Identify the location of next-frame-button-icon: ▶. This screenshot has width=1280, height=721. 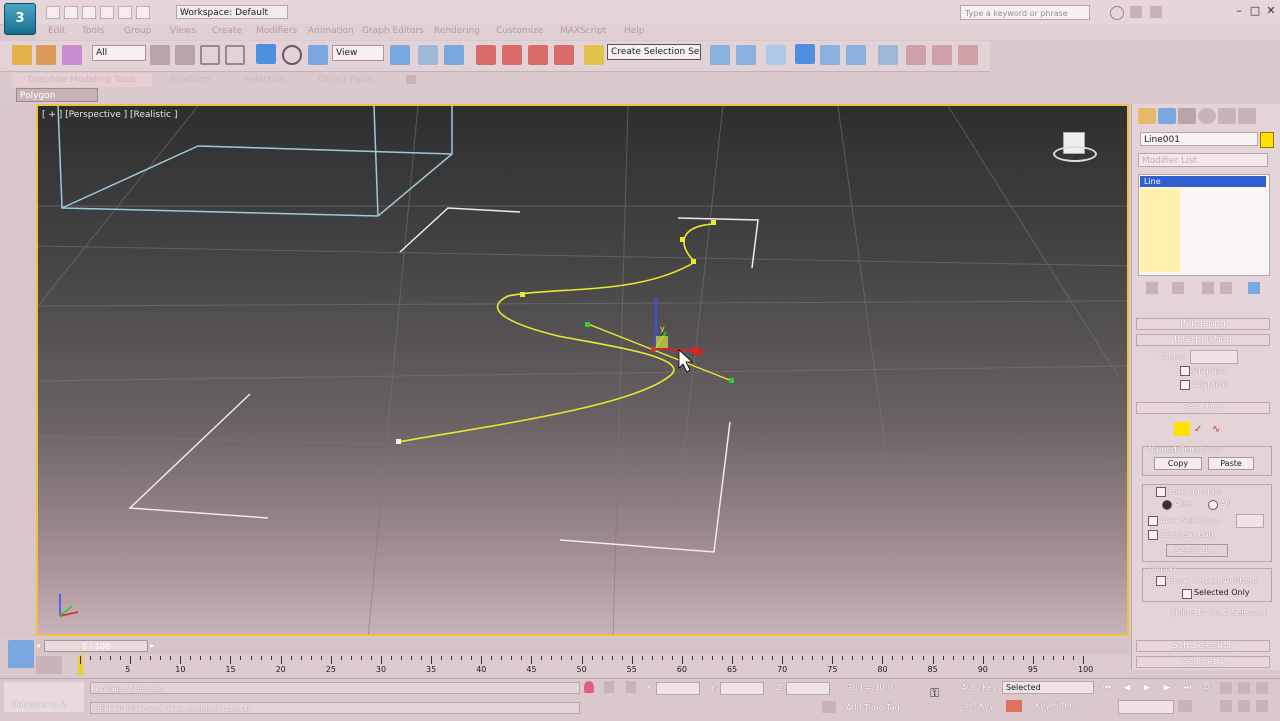
(1167, 688).